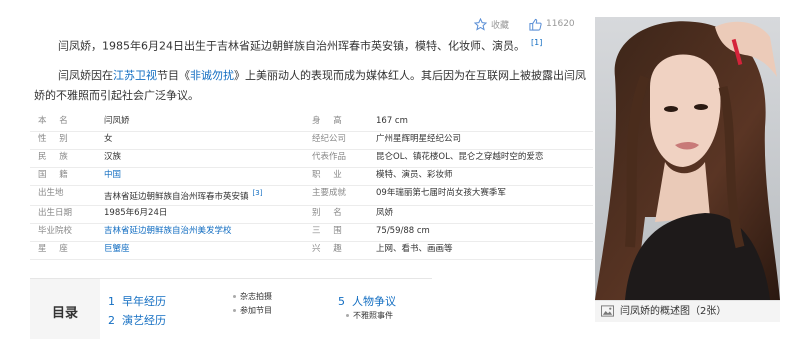 The width and height of the screenshot is (800, 339). I want to click on toc-item: 1 早年经历, so click(137, 301).